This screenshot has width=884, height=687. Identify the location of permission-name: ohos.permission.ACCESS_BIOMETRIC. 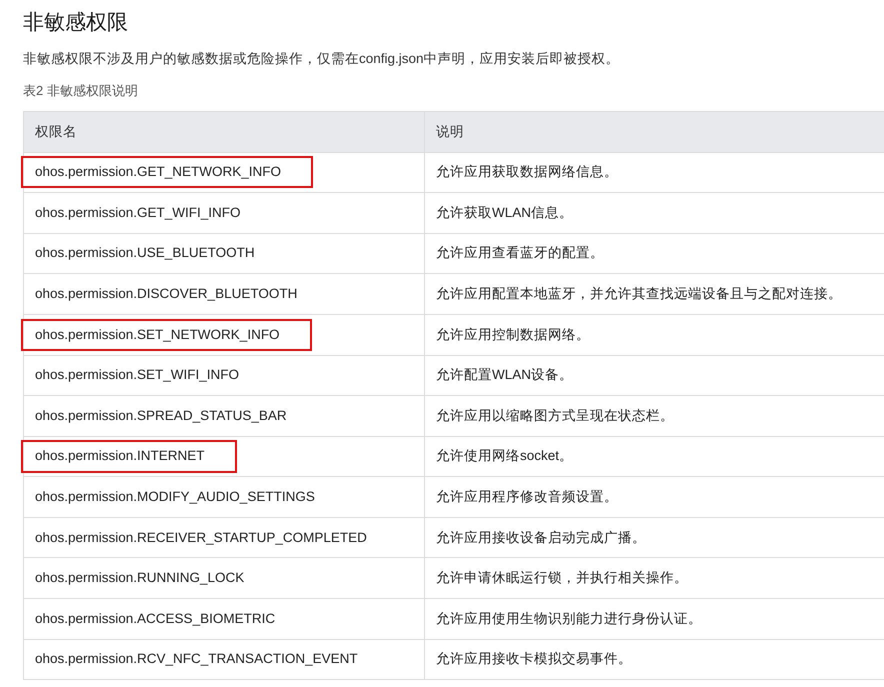
(155, 619).